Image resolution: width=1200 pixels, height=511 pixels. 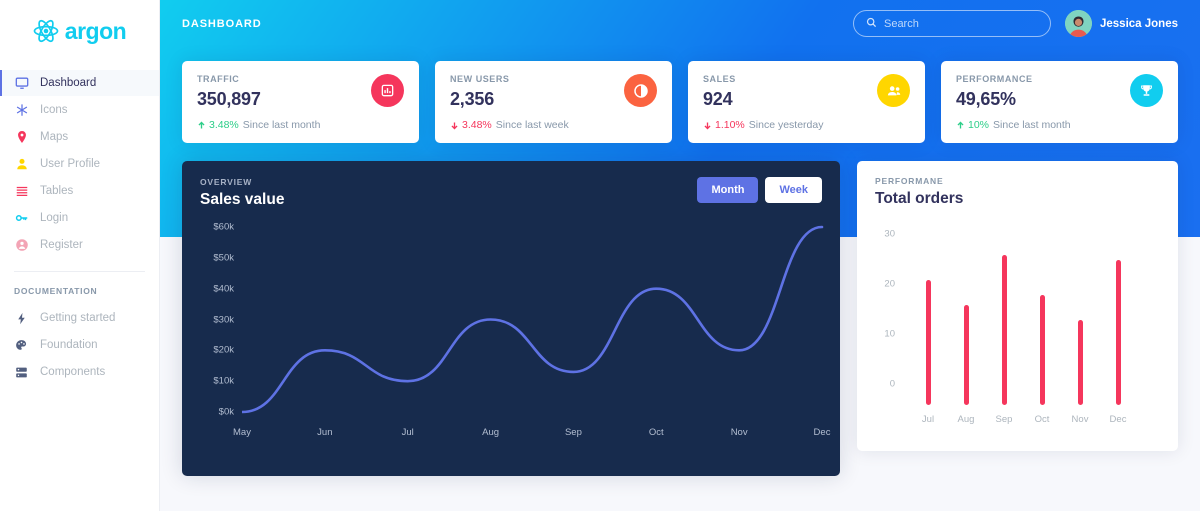 I want to click on stat-label: TRAFFIC, so click(x=218, y=79).